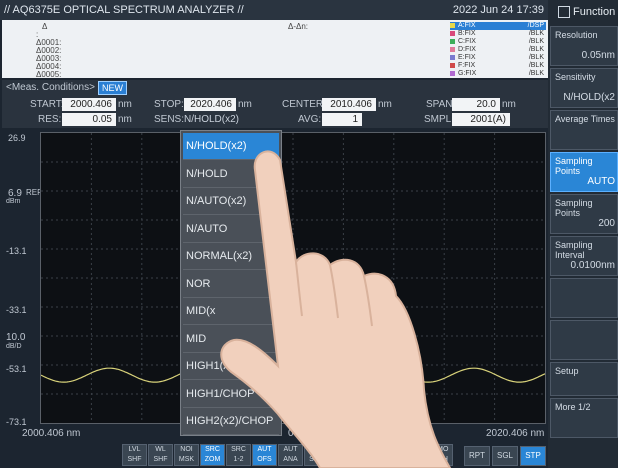 The width and height of the screenshot is (618, 468). What do you see at coordinates (576, 35) in the screenshot?
I see `function-button-title: Resolution` at bounding box center [576, 35].